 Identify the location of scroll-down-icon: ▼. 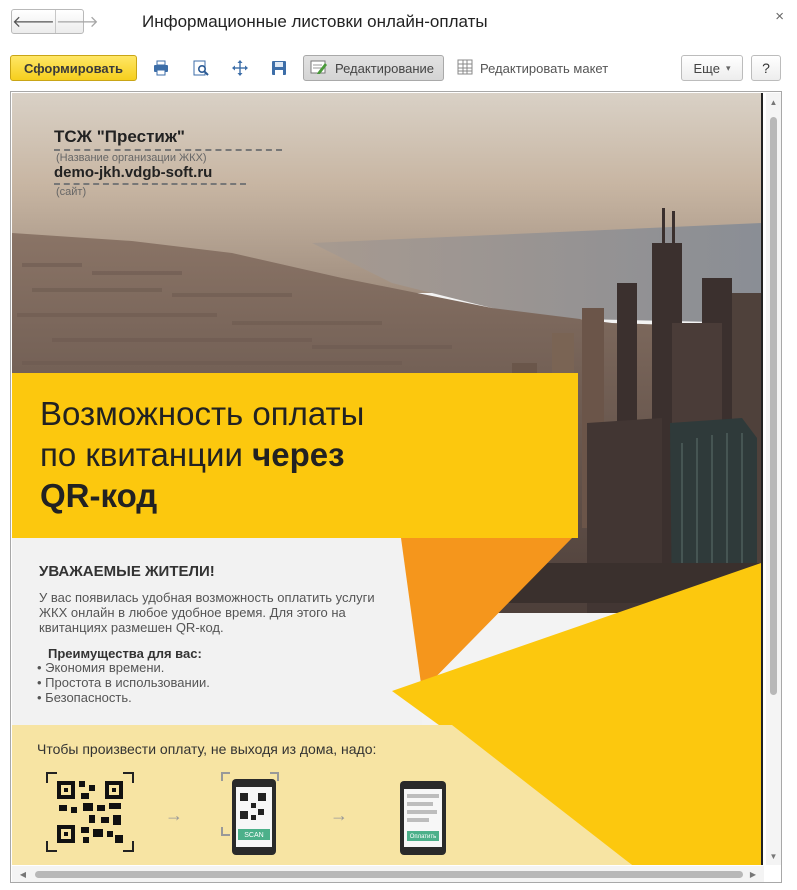
(773, 856).